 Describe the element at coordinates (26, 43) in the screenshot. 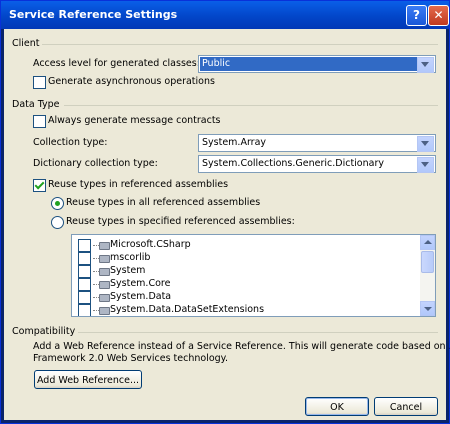

I see `client-section-heading: Client` at that location.